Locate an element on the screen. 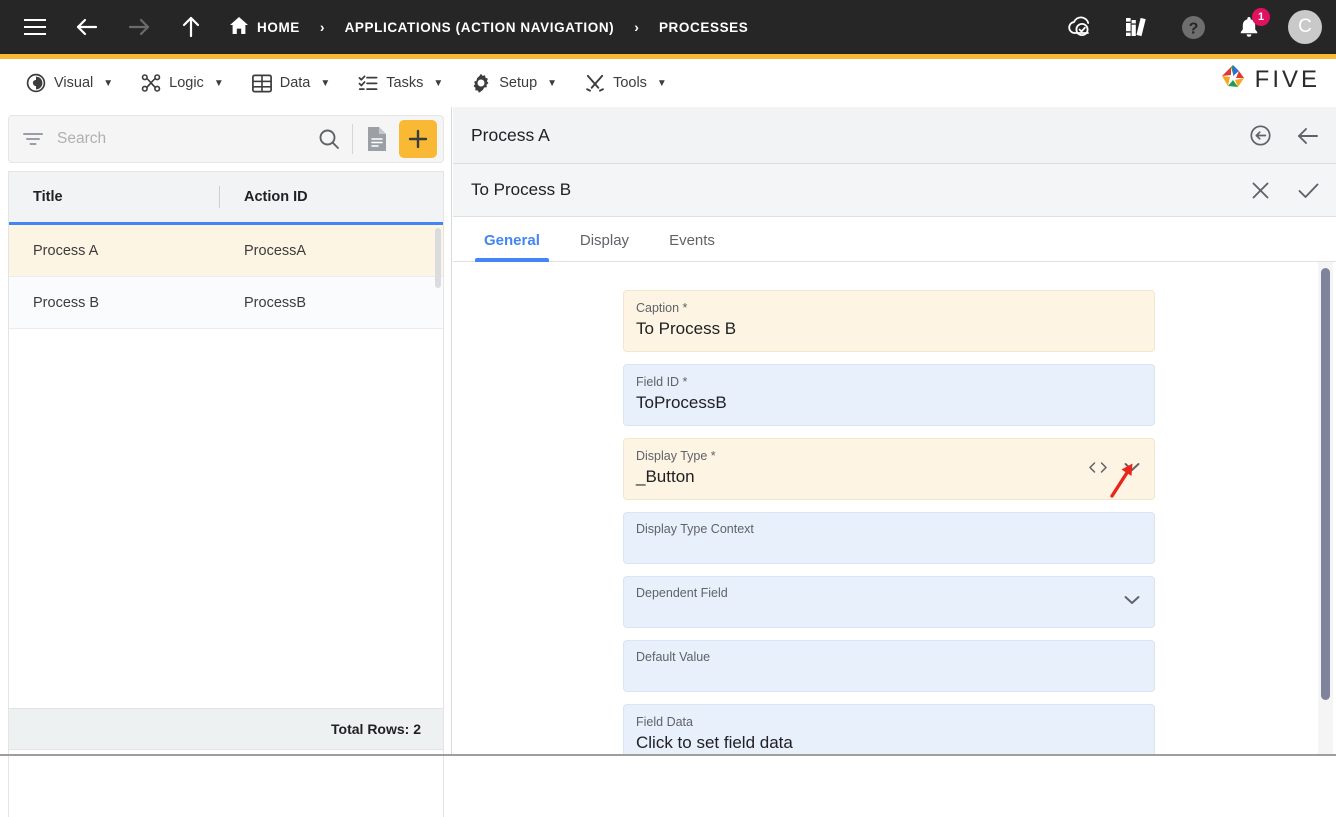  table-grid-icon is located at coordinates (261, 83).